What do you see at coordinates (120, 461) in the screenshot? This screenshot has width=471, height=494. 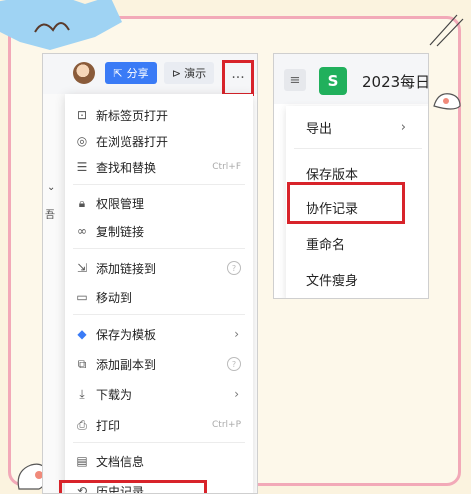 I see `menu-item-label: 文档信息` at bounding box center [120, 461].